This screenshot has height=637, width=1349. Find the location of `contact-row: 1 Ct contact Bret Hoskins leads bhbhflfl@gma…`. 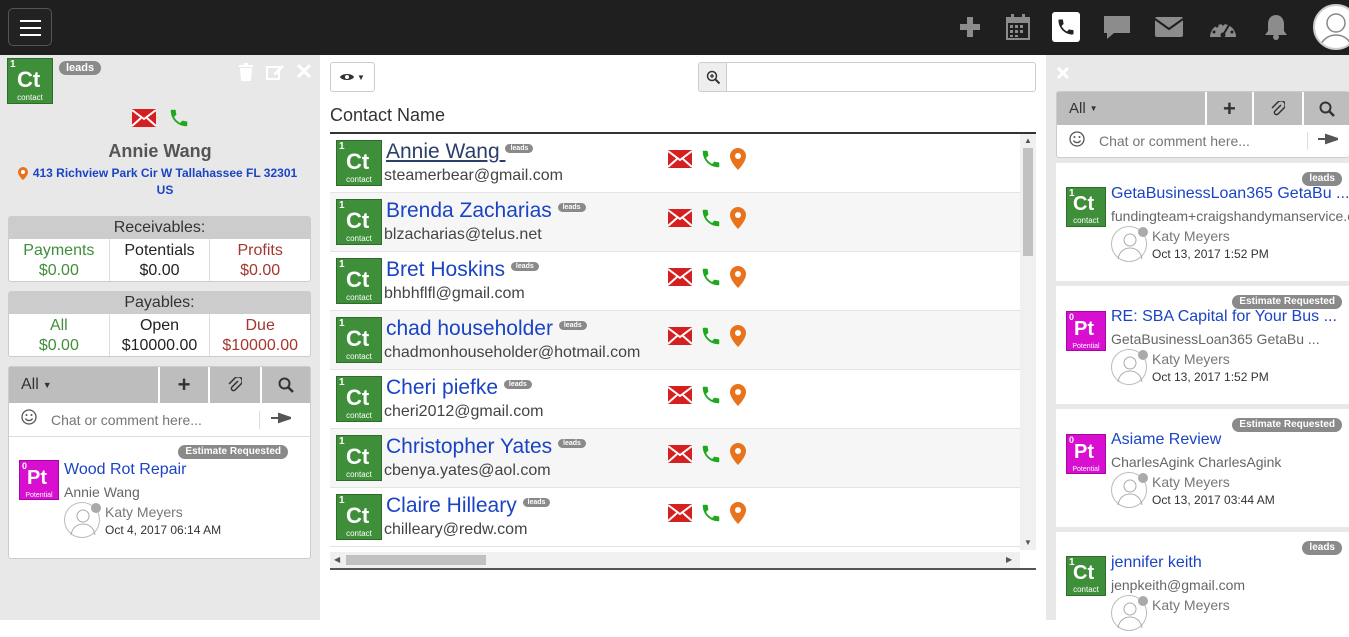

contact-row: 1 Ct contact Bret Hoskins leads bhbhflfl@gma… is located at coordinates (675, 281).